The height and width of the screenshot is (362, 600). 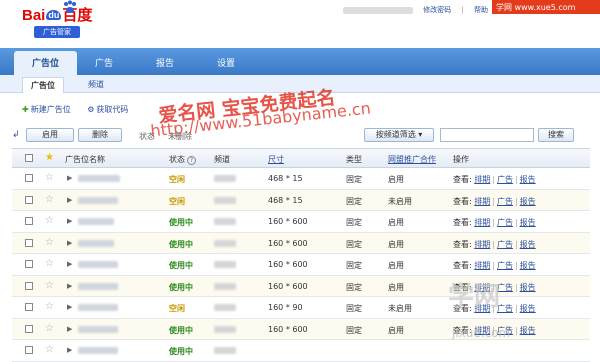 I want to click on col-union-header: 网盟推广合作, so click(x=412, y=159).